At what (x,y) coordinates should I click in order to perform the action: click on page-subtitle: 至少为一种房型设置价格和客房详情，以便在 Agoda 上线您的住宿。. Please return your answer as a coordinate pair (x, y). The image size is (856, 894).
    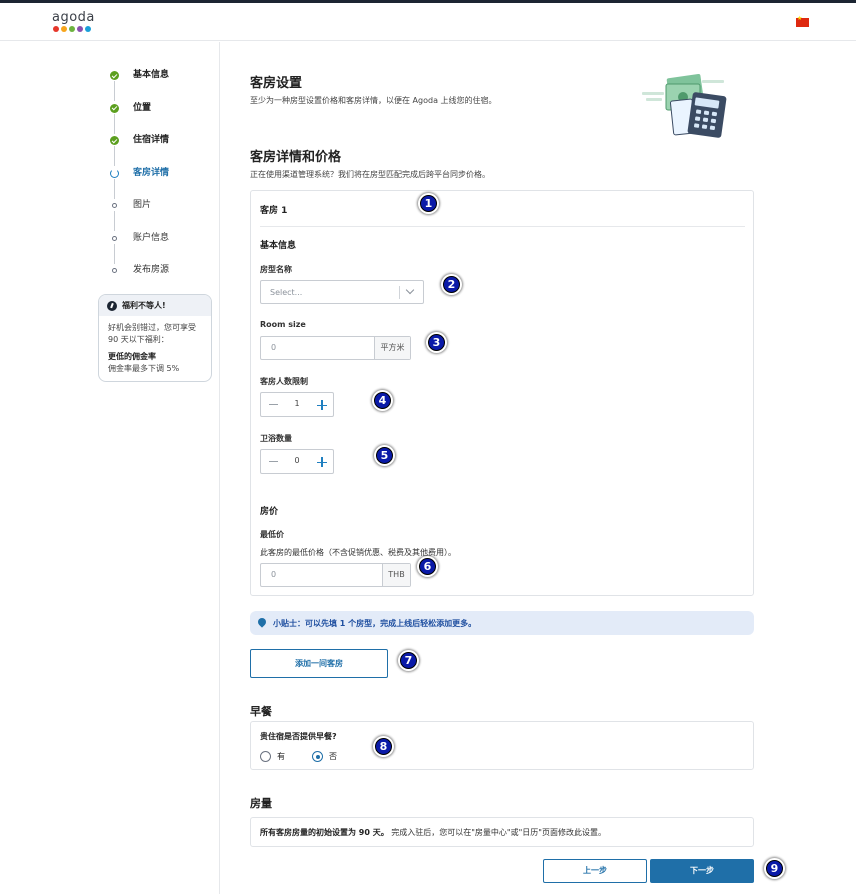
    Looking at the image, I should click on (373, 100).